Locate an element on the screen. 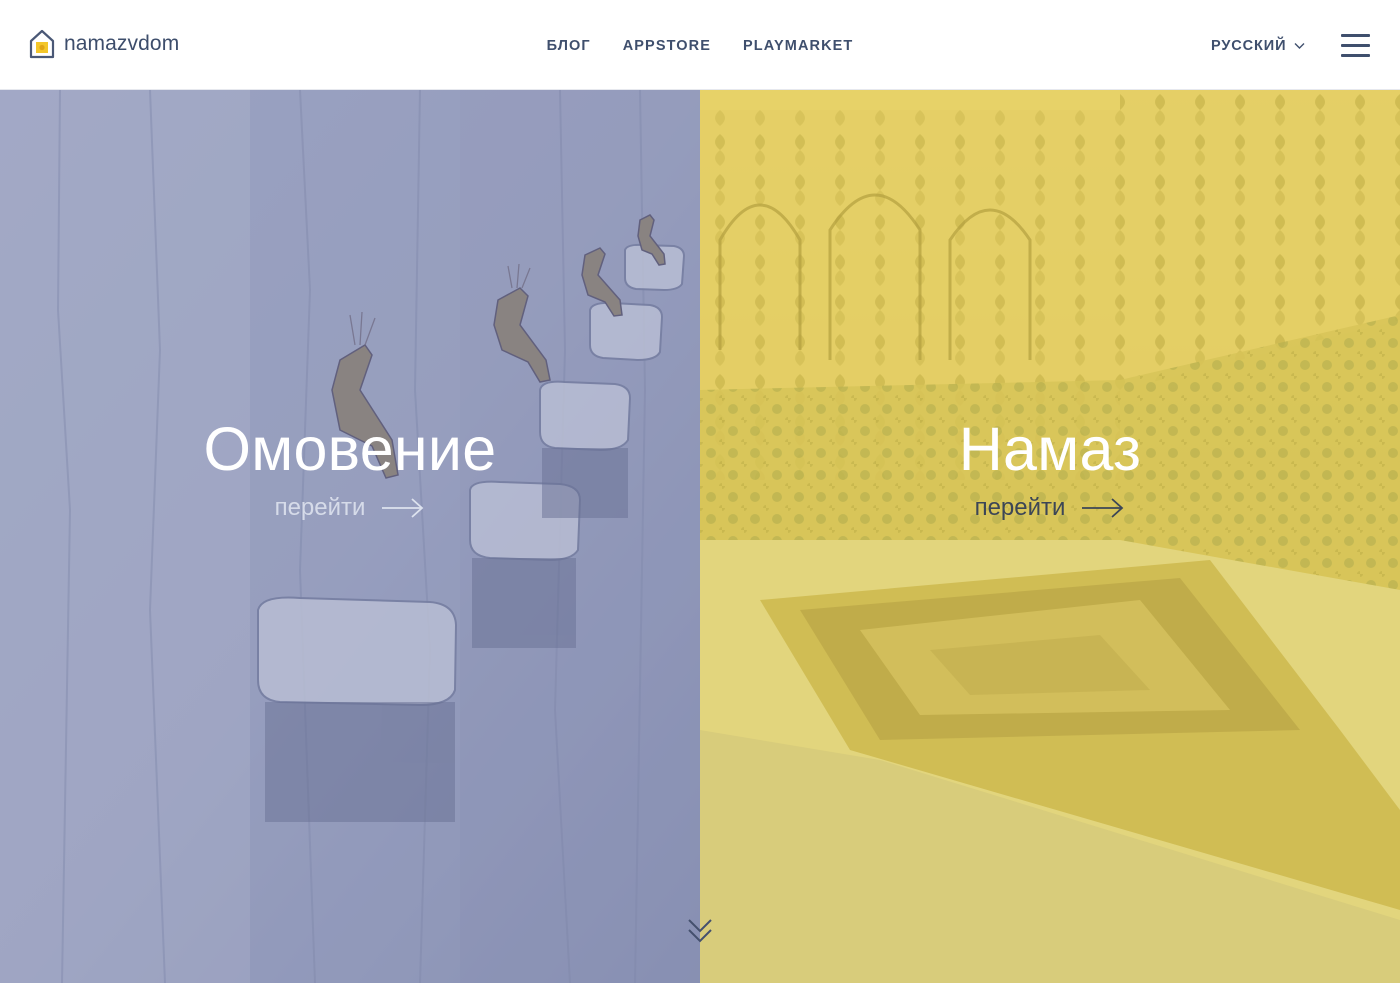 The image size is (1400, 983). language-label: РУССКИЙ is located at coordinates (1249, 46).